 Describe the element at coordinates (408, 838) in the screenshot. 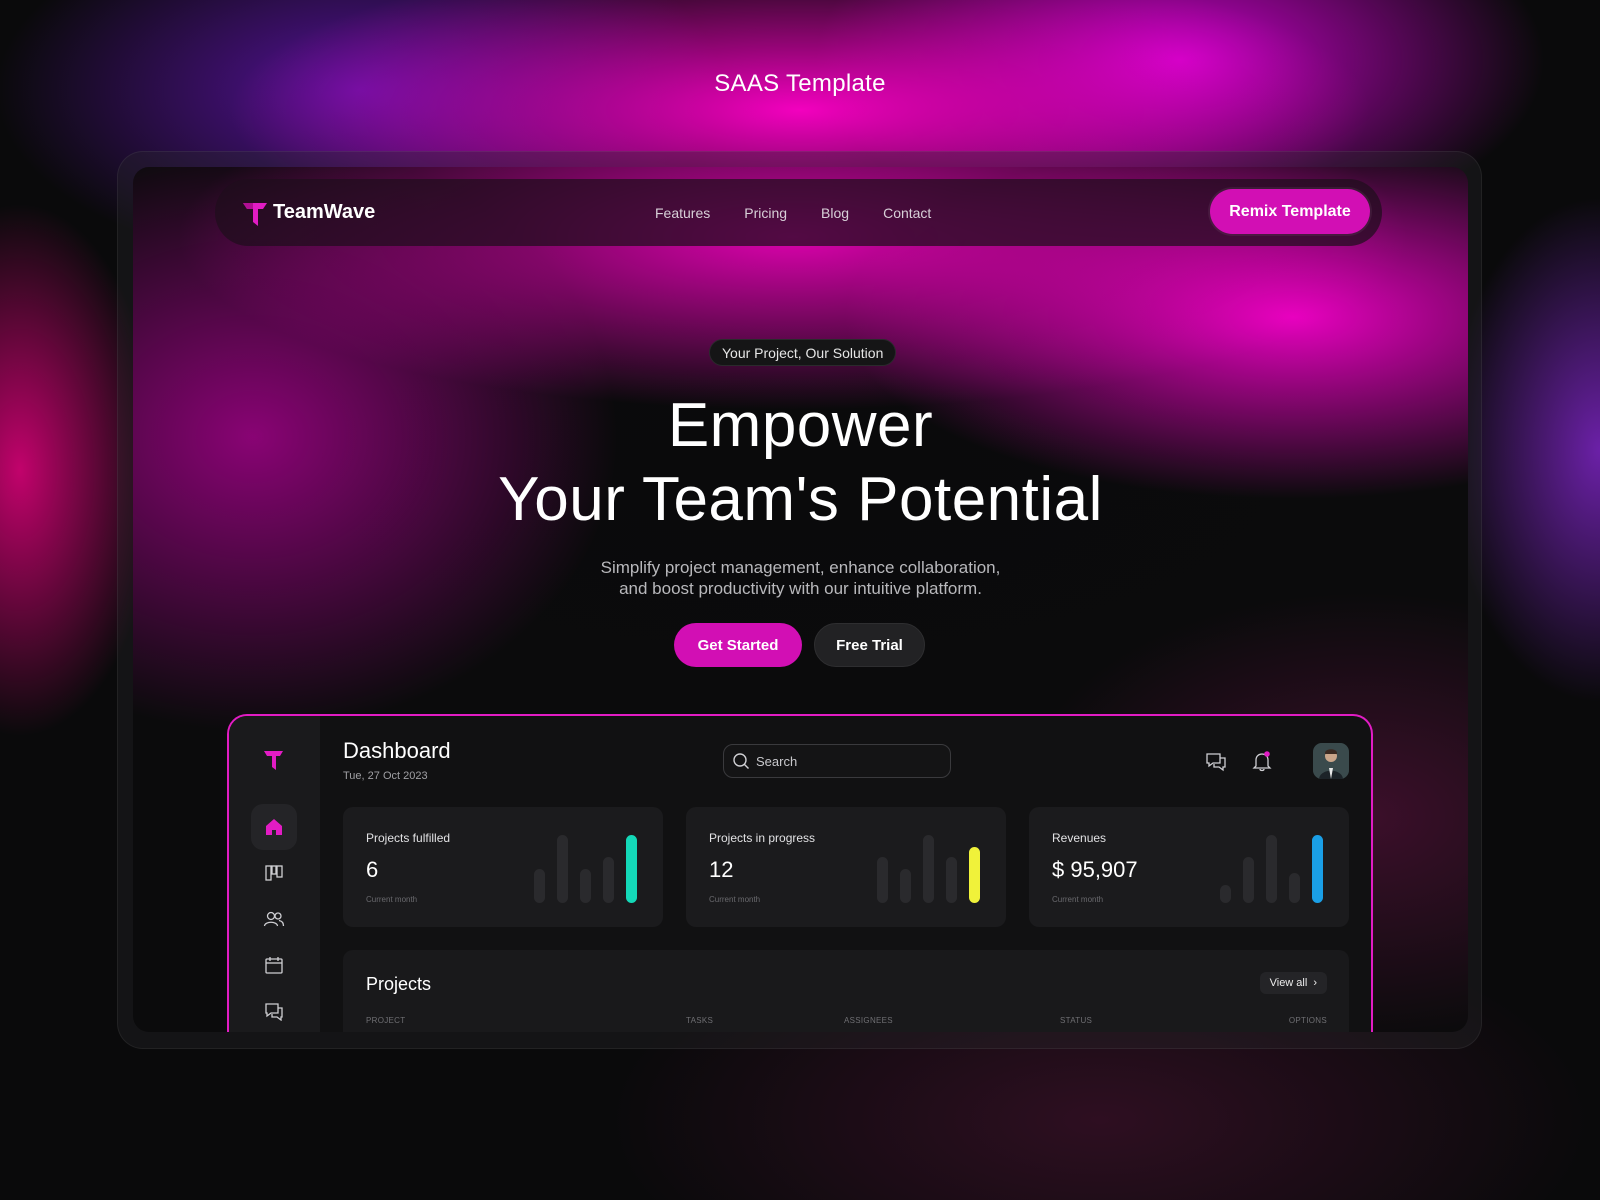

I see `card-label: Projects fulfilled` at that location.